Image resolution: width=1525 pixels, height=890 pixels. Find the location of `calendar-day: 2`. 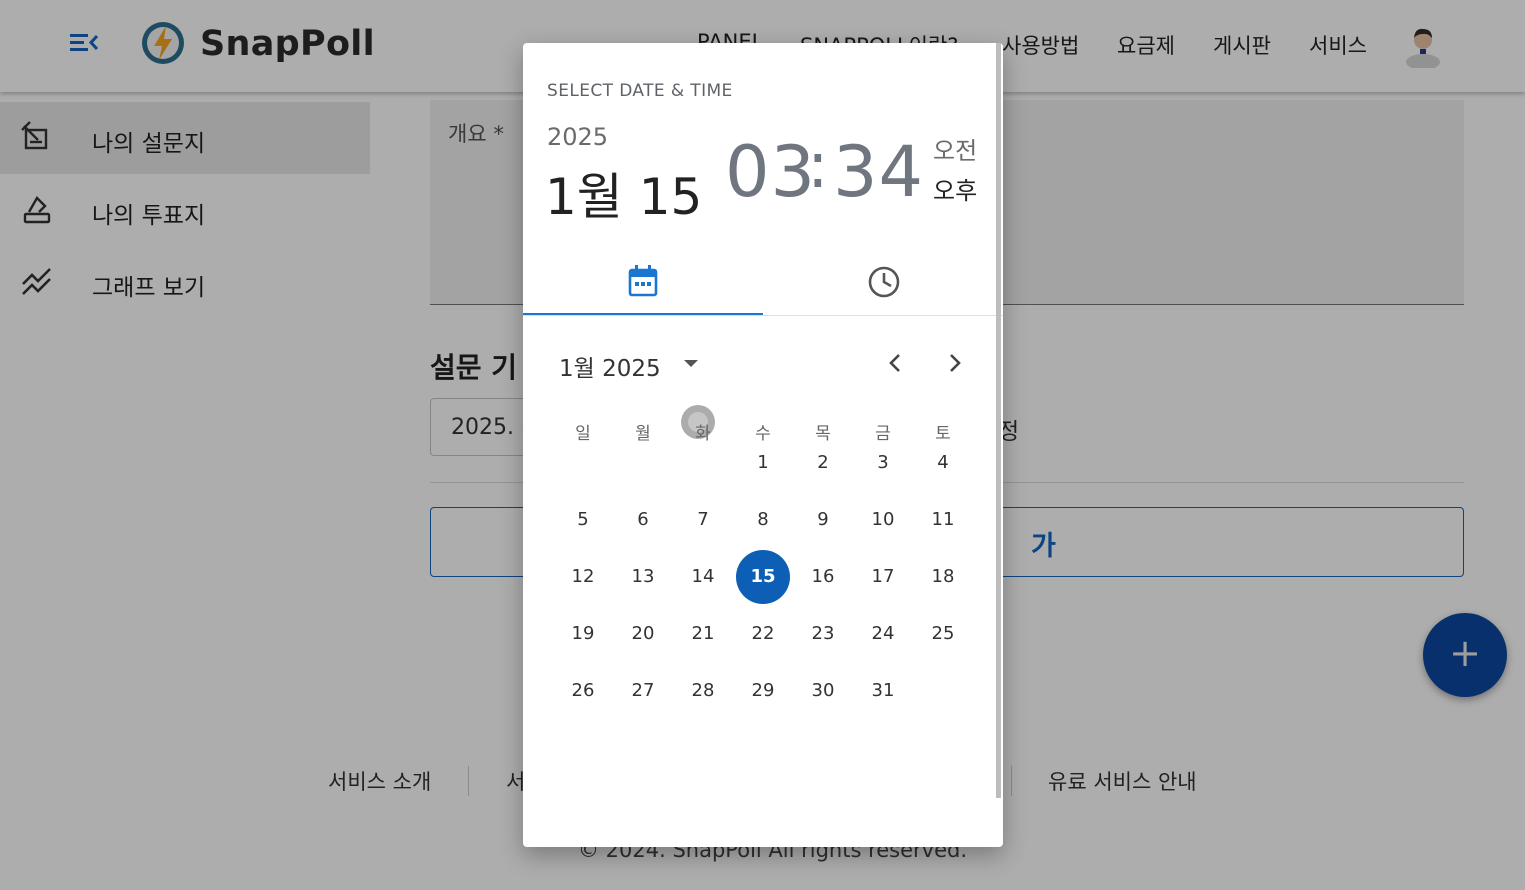

calendar-day: 2 is located at coordinates (823, 463).